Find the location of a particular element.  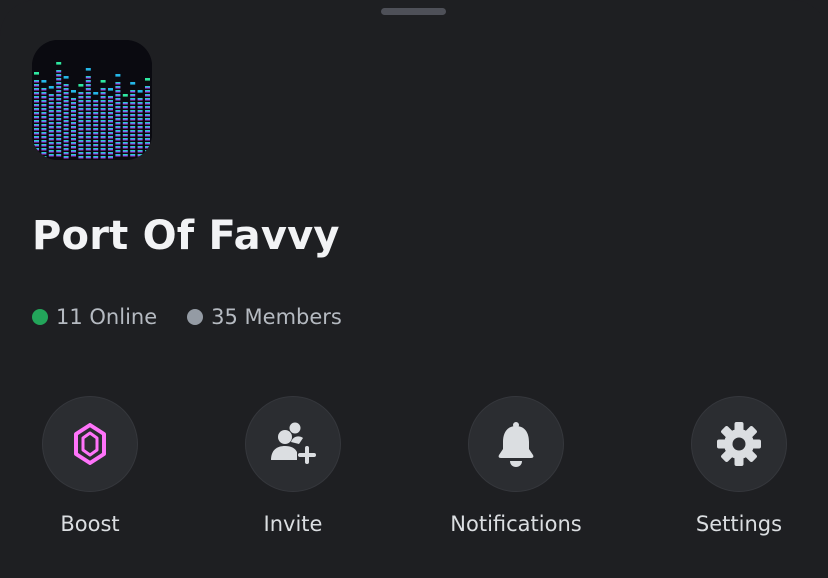

notifications-button is located at coordinates (516, 444).